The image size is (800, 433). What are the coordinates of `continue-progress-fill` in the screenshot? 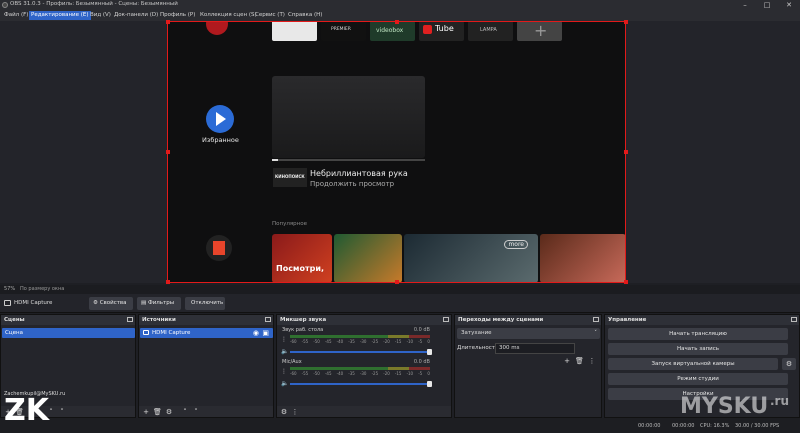 It's located at (275, 160).